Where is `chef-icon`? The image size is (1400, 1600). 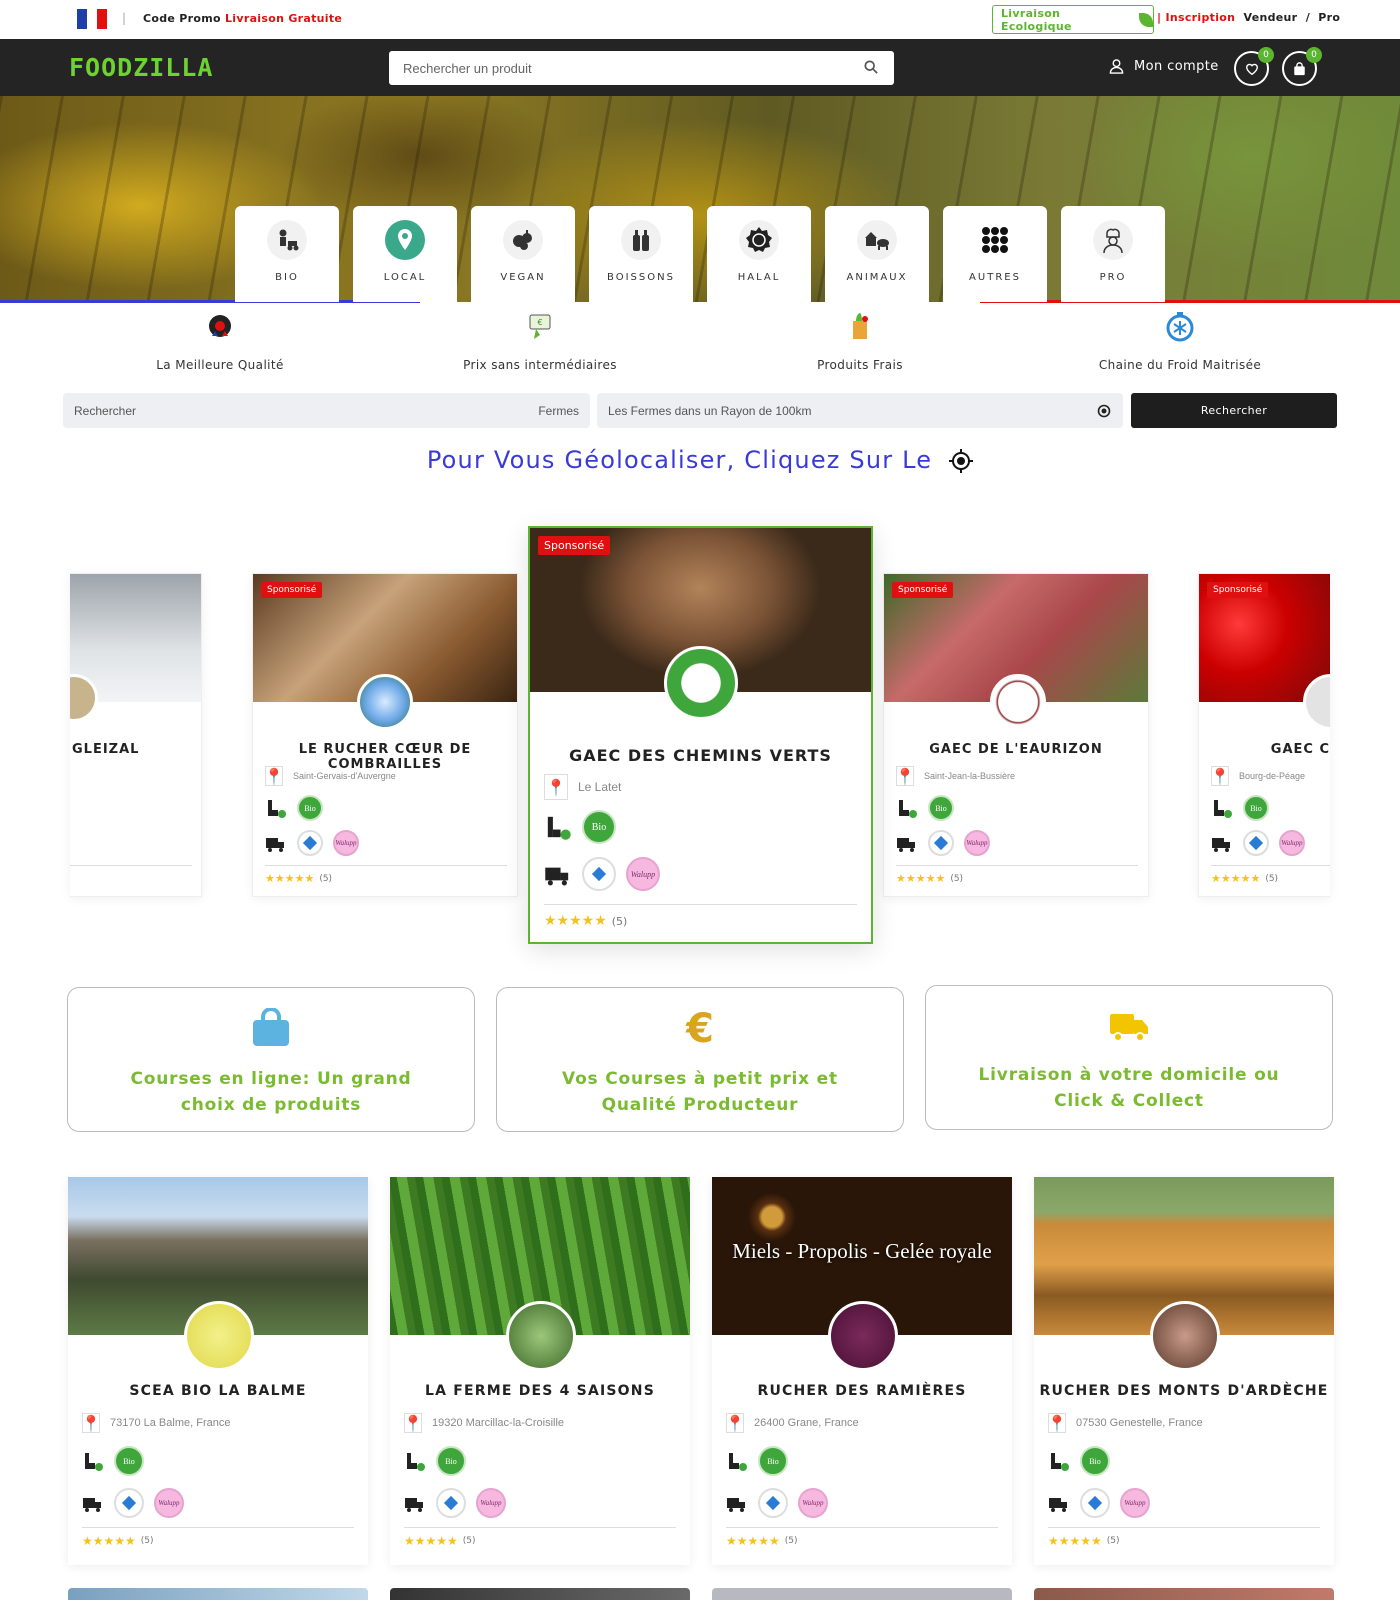
chef-icon is located at coordinates (1113, 240).